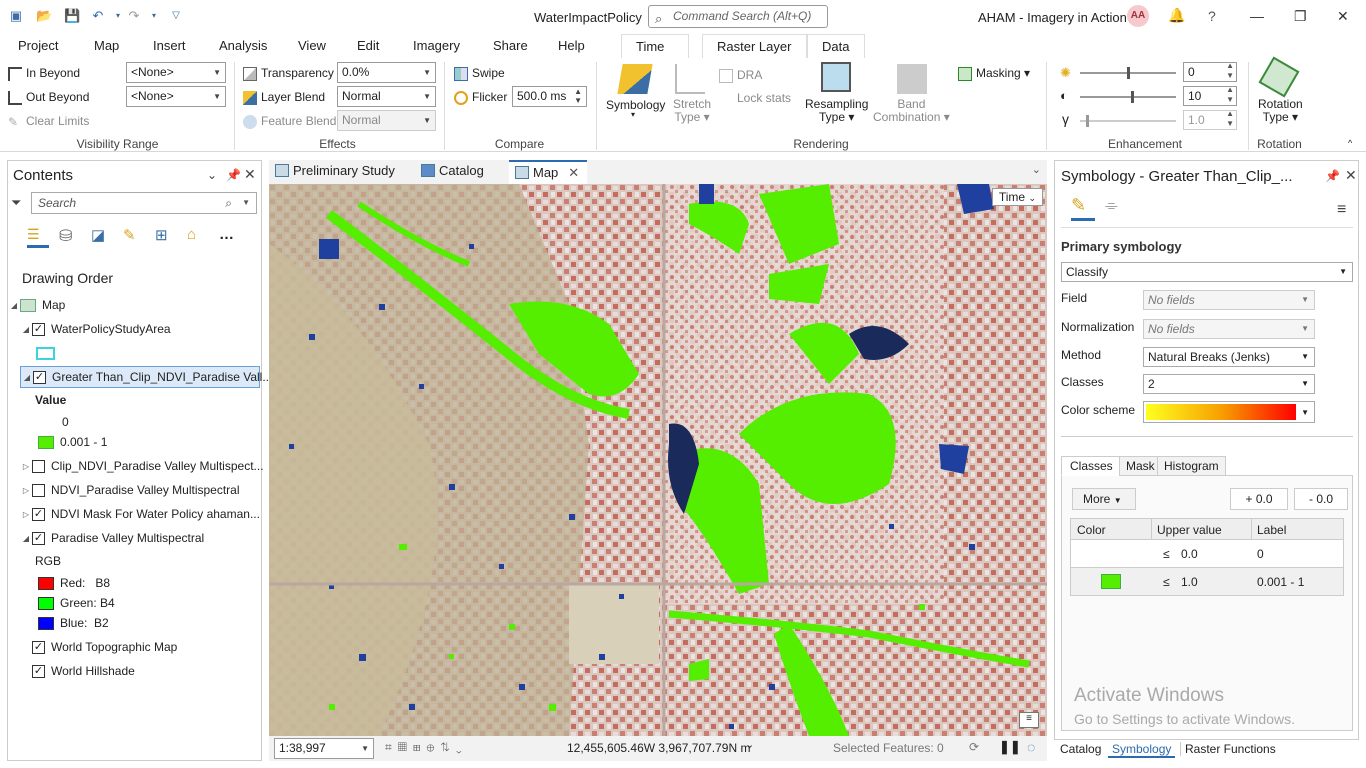  What do you see at coordinates (112, 538) in the screenshot?
I see `toc-layer-row: ◢ ✓ Paradise Valley Multispectral` at bounding box center [112, 538].